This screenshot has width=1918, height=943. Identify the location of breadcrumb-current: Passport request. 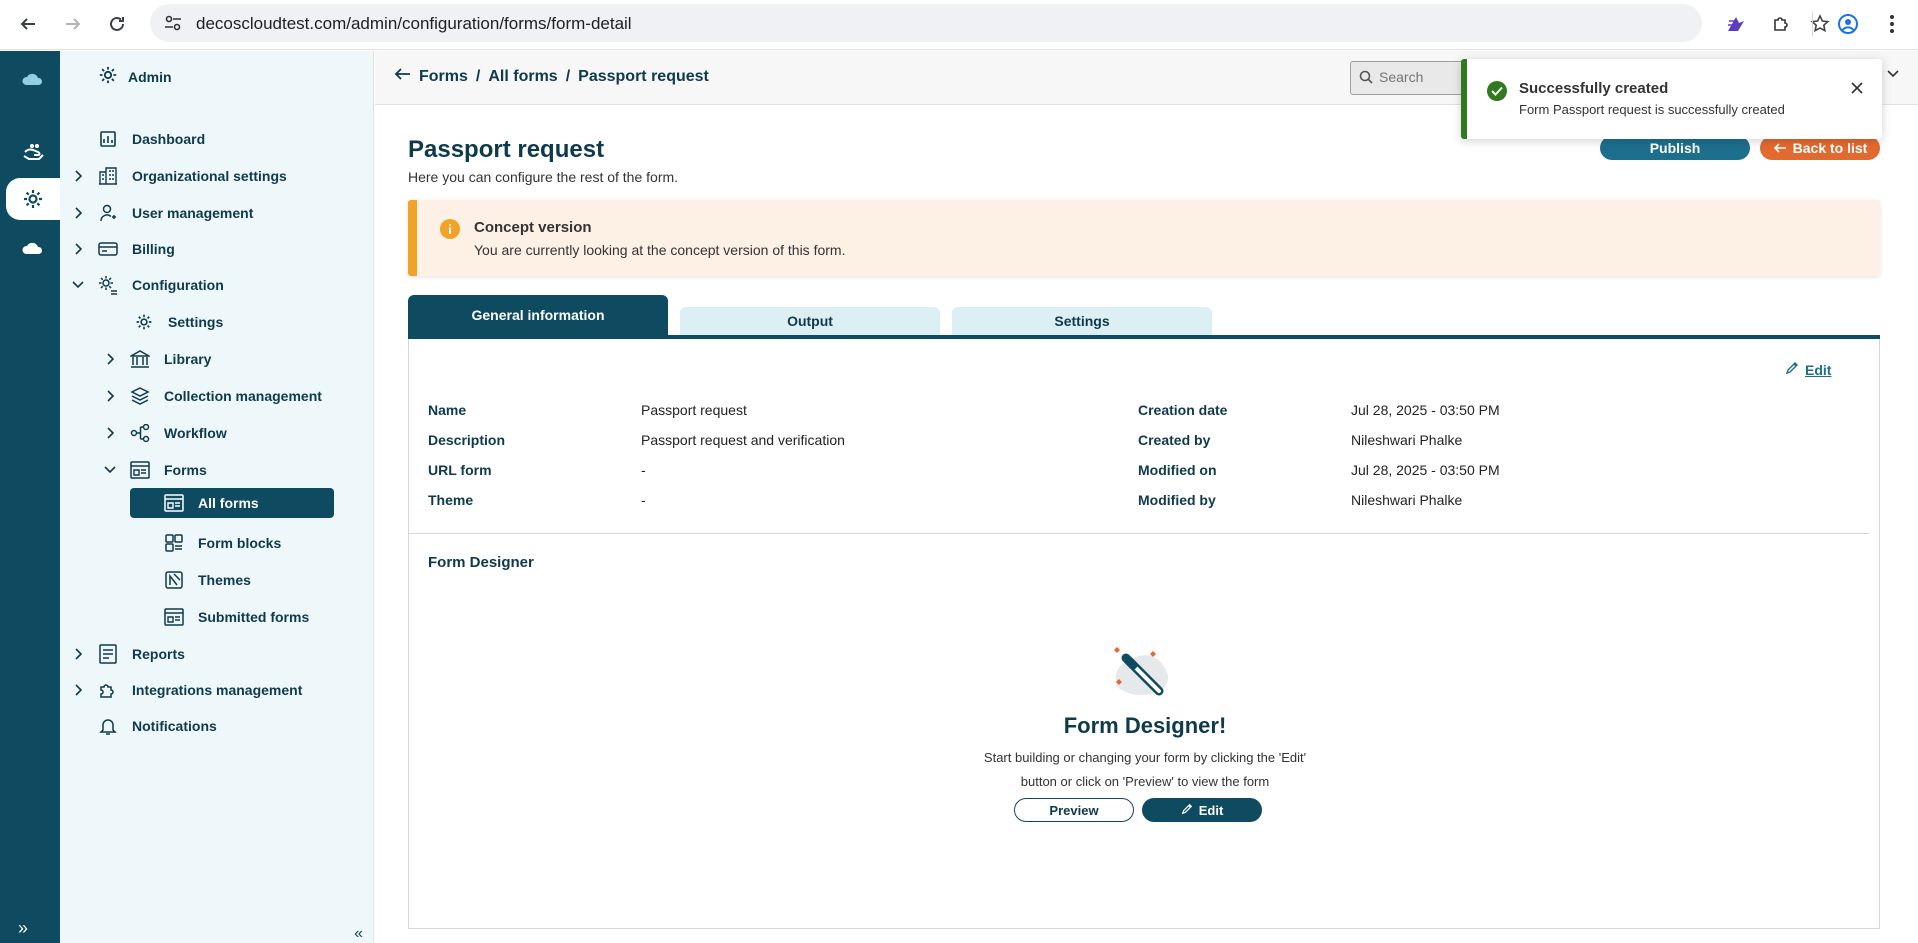
(643, 76).